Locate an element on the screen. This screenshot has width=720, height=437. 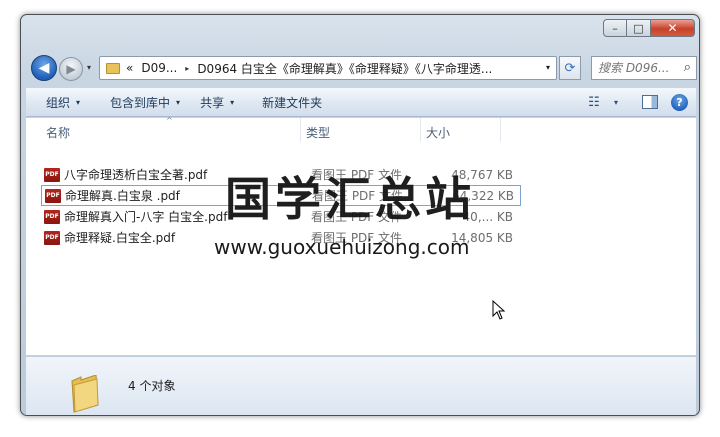
column-headers: 名称 ^ 类型 大小 is located at coordinates (361, 129).